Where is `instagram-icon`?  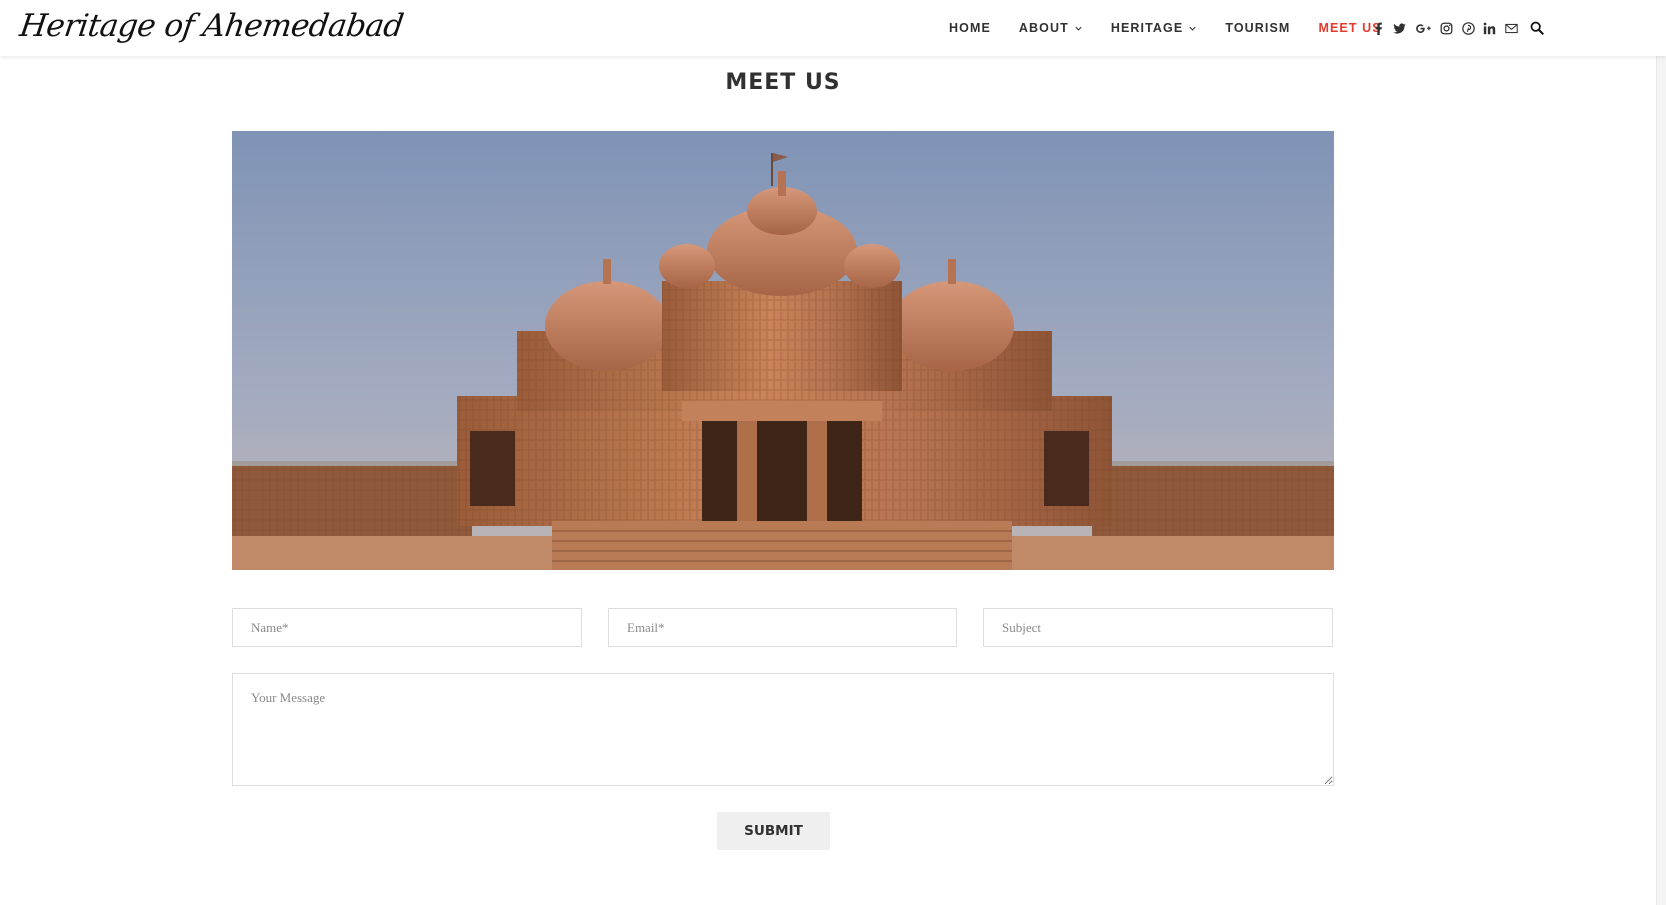 instagram-icon is located at coordinates (1447, 28).